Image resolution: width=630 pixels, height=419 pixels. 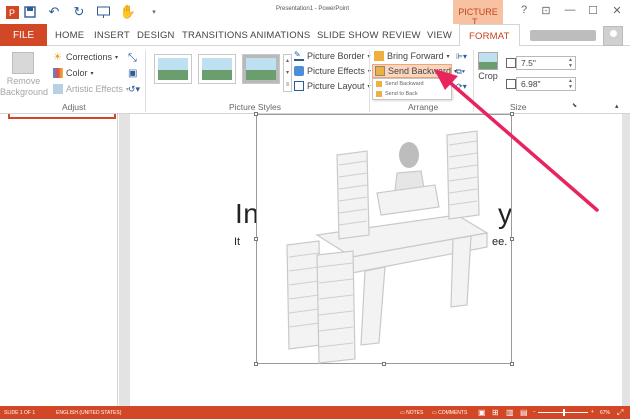 I want to click on group-icon: ⧉▾, so click(x=460, y=72).